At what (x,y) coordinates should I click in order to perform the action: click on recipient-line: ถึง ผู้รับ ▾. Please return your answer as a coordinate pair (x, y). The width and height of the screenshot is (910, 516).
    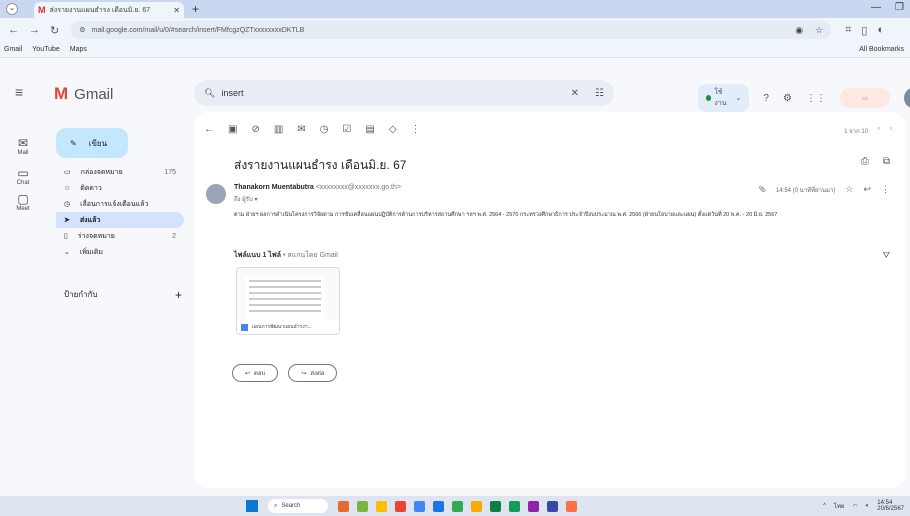
    Looking at the image, I should click on (245, 199).